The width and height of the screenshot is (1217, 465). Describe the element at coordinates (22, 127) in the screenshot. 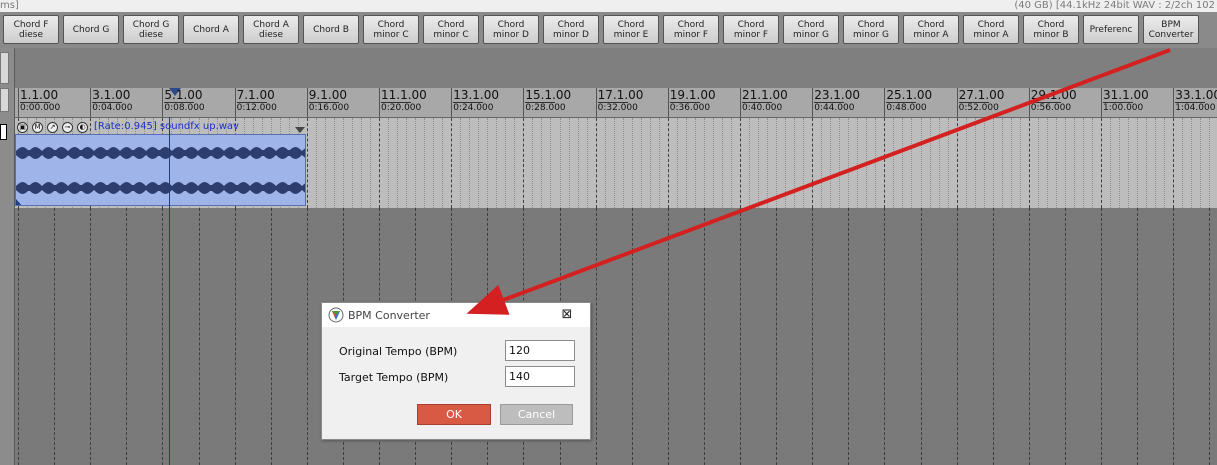

I see `lock-icon: ▣` at that location.